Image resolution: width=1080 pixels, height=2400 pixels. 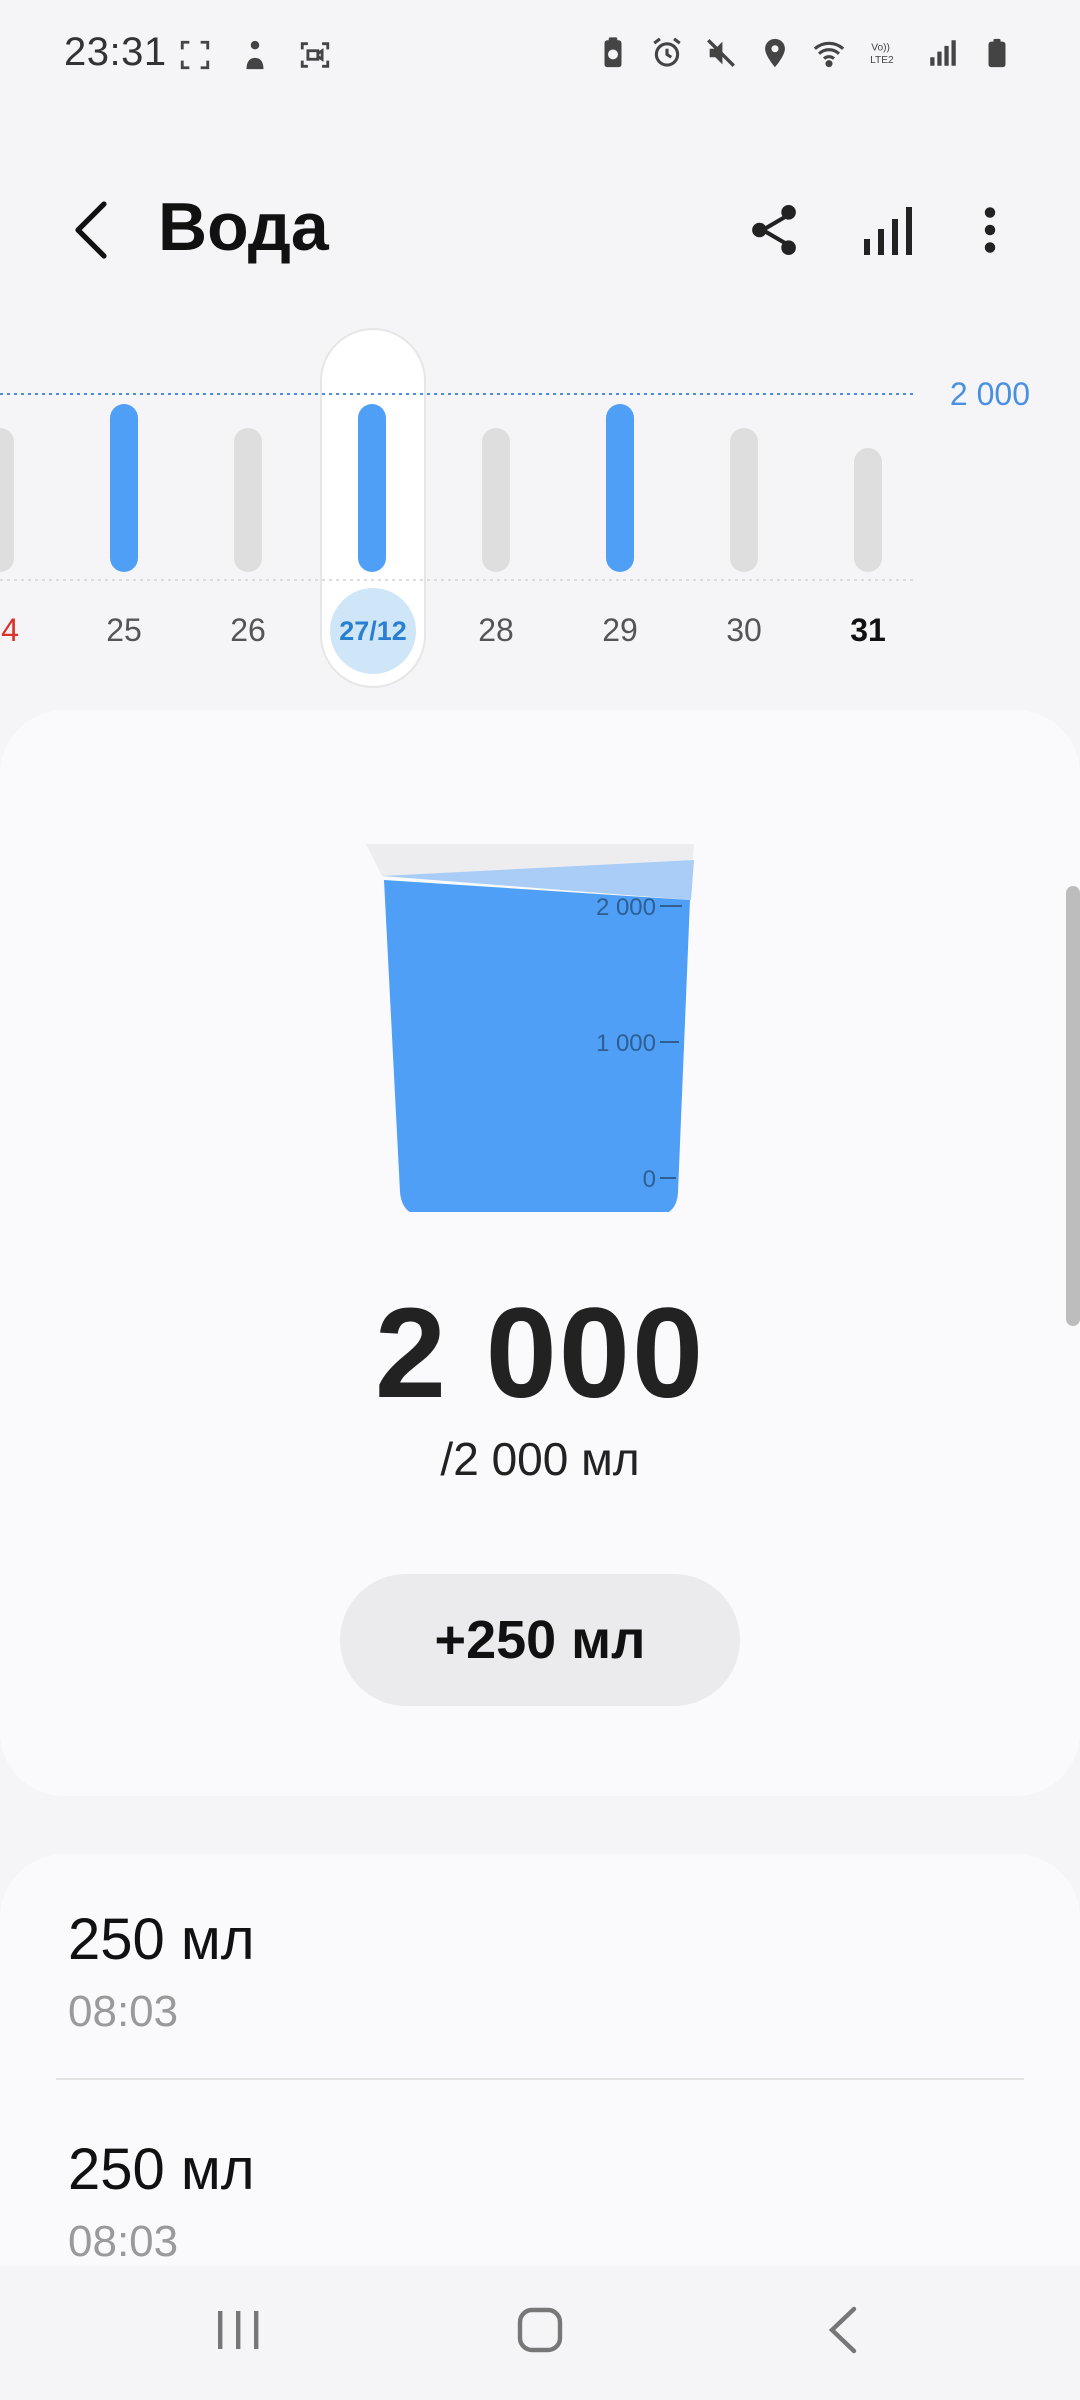 What do you see at coordinates (829, 53) in the screenshot?
I see `wifi-icon` at bounding box center [829, 53].